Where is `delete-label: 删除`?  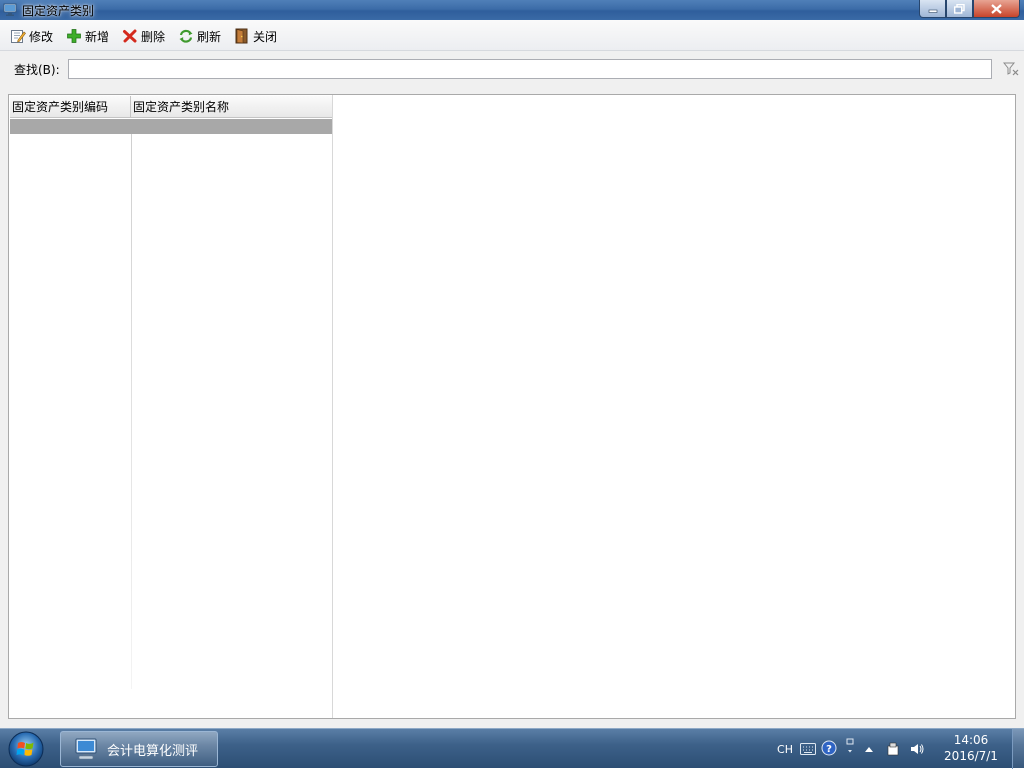
delete-label: 删除 is located at coordinates (153, 36).